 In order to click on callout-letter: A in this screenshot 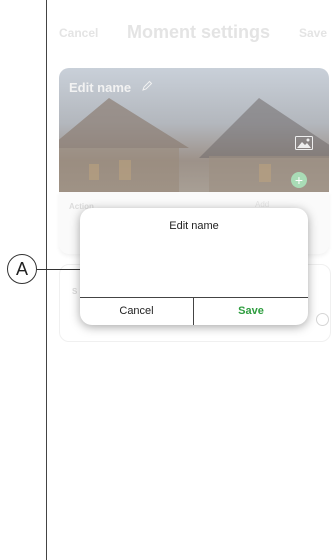, I will do `click(21, 268)`.